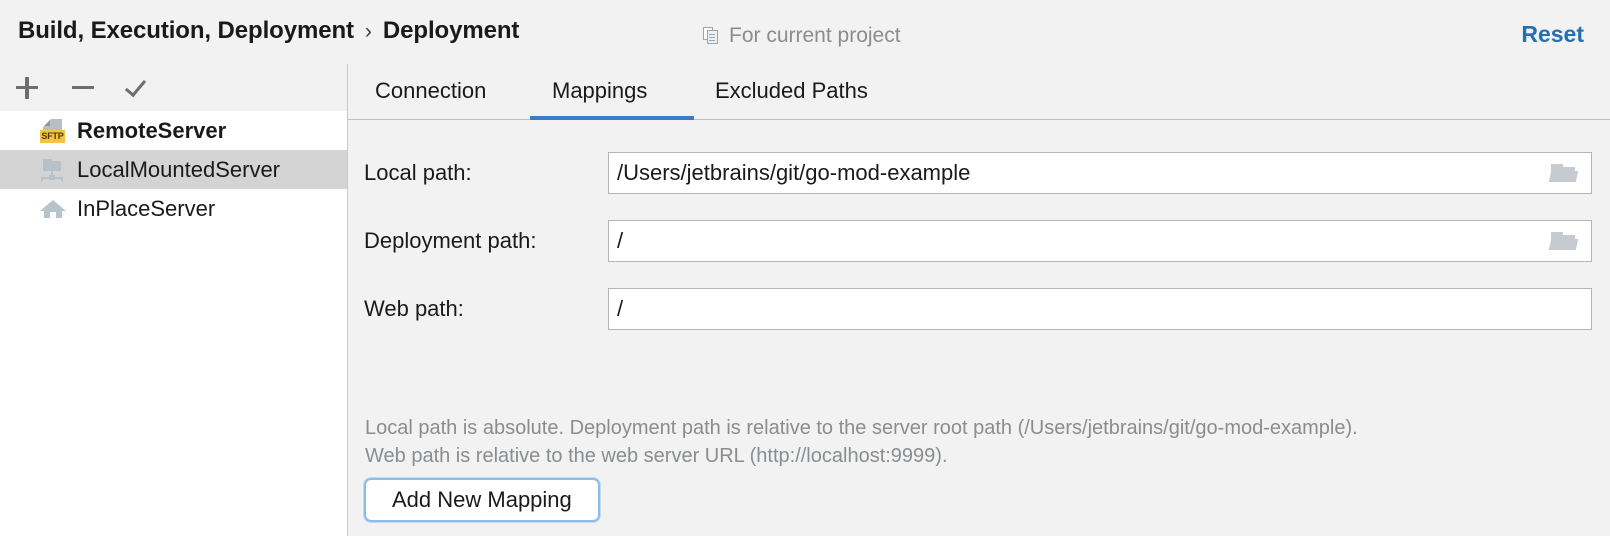 This screenshot has width=1610, height=536. What do you see at coordinates (599, 92) in the screenshot?
I see `tab-mappings: Mappings` at bounding box center [599, 92].